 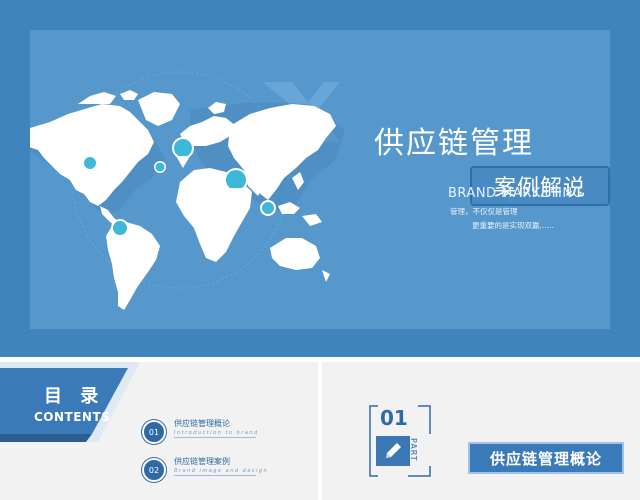 What do you see at coordinates (394, 418) in the screenshot?
I see `part-number: 01` at bounding box center [394, 418].